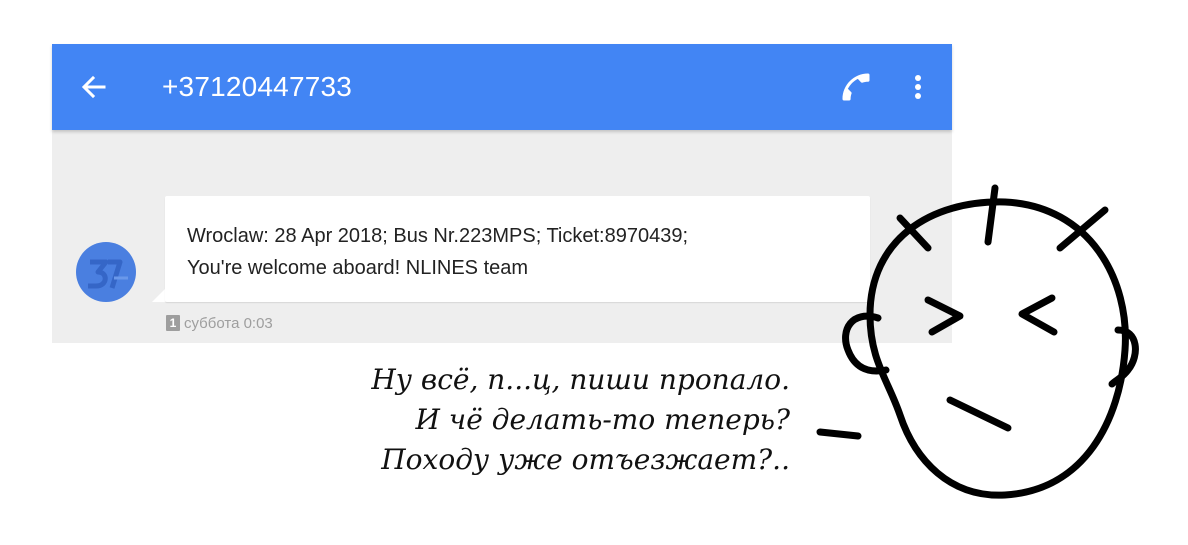 The height and width of the screenshot is (545, 1188). I want to click on caption-line: И чё делать-то теперь?, so click(602, 419).